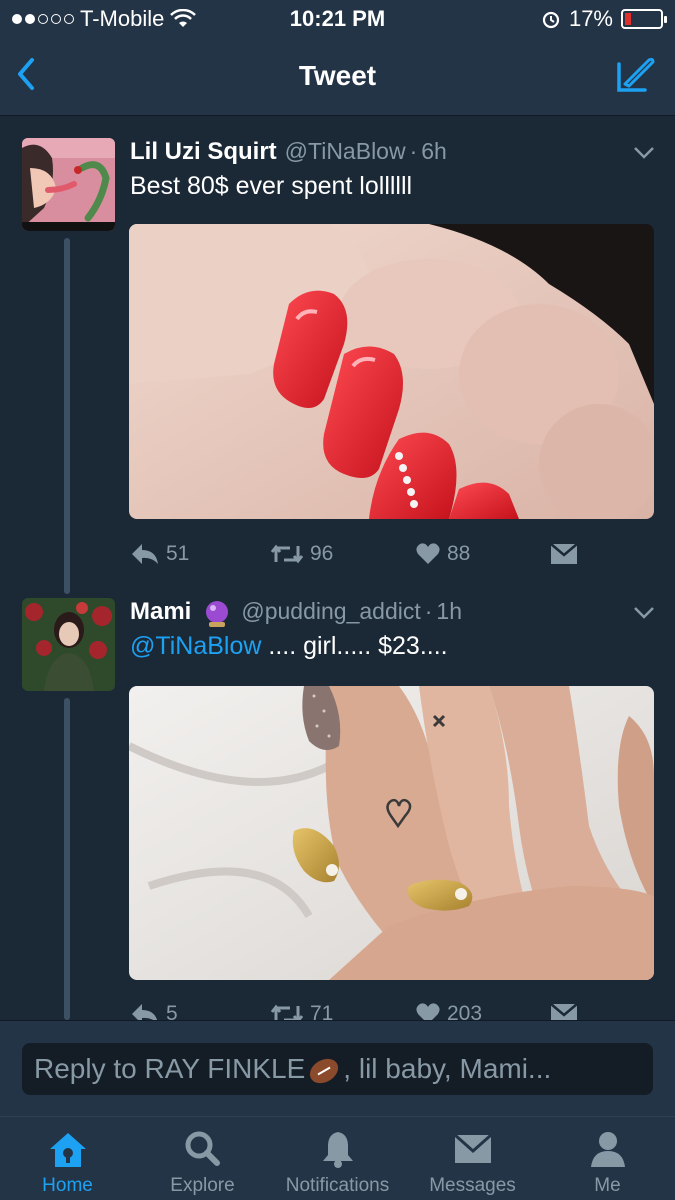 This screenshot has height=1200, width=675. What do you see at coordinates (590, 18) in the screenshot?
I see `battery-percent: 17%` at bounding box center [590, 18].